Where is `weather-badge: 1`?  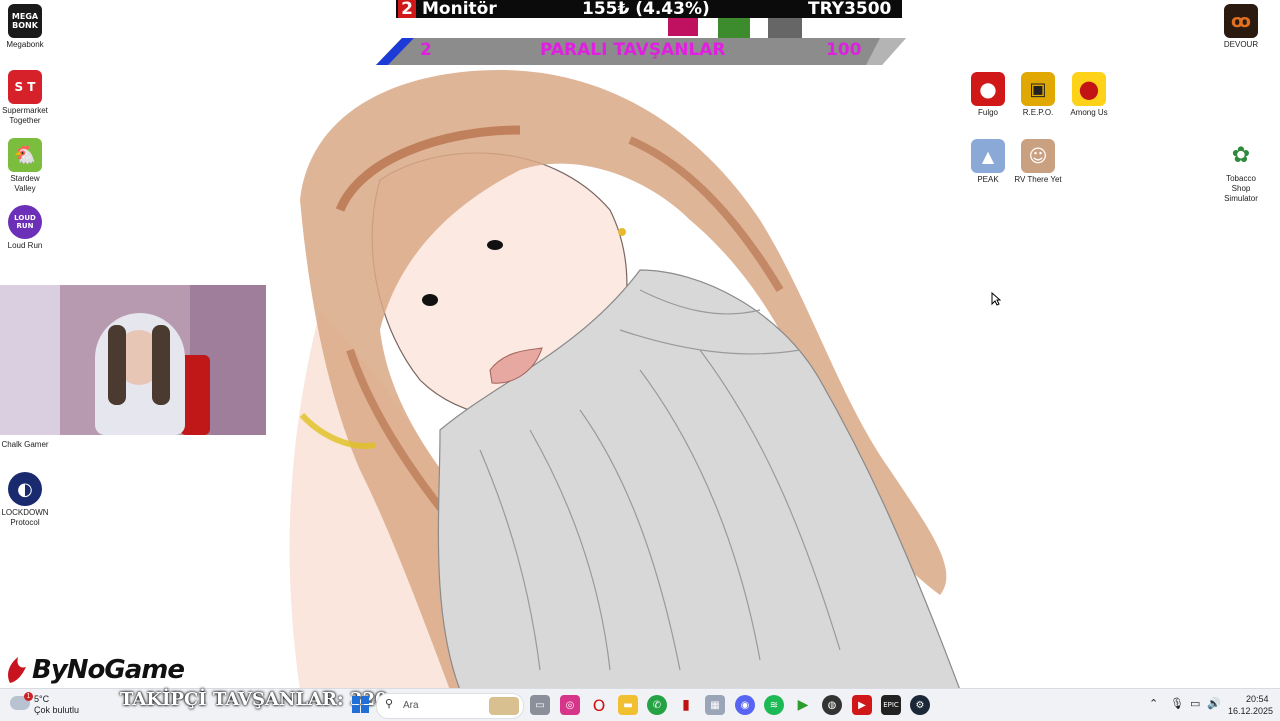 weather-badge: 1 is located at coordinates (28, 696).